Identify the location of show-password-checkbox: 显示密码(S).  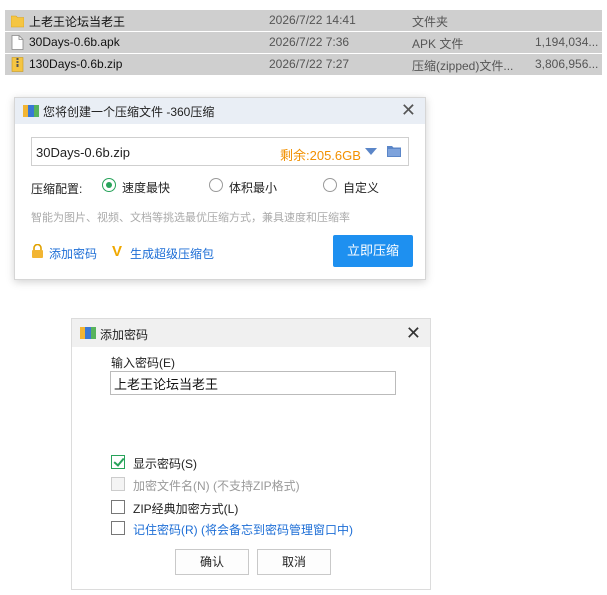
(171, 463).